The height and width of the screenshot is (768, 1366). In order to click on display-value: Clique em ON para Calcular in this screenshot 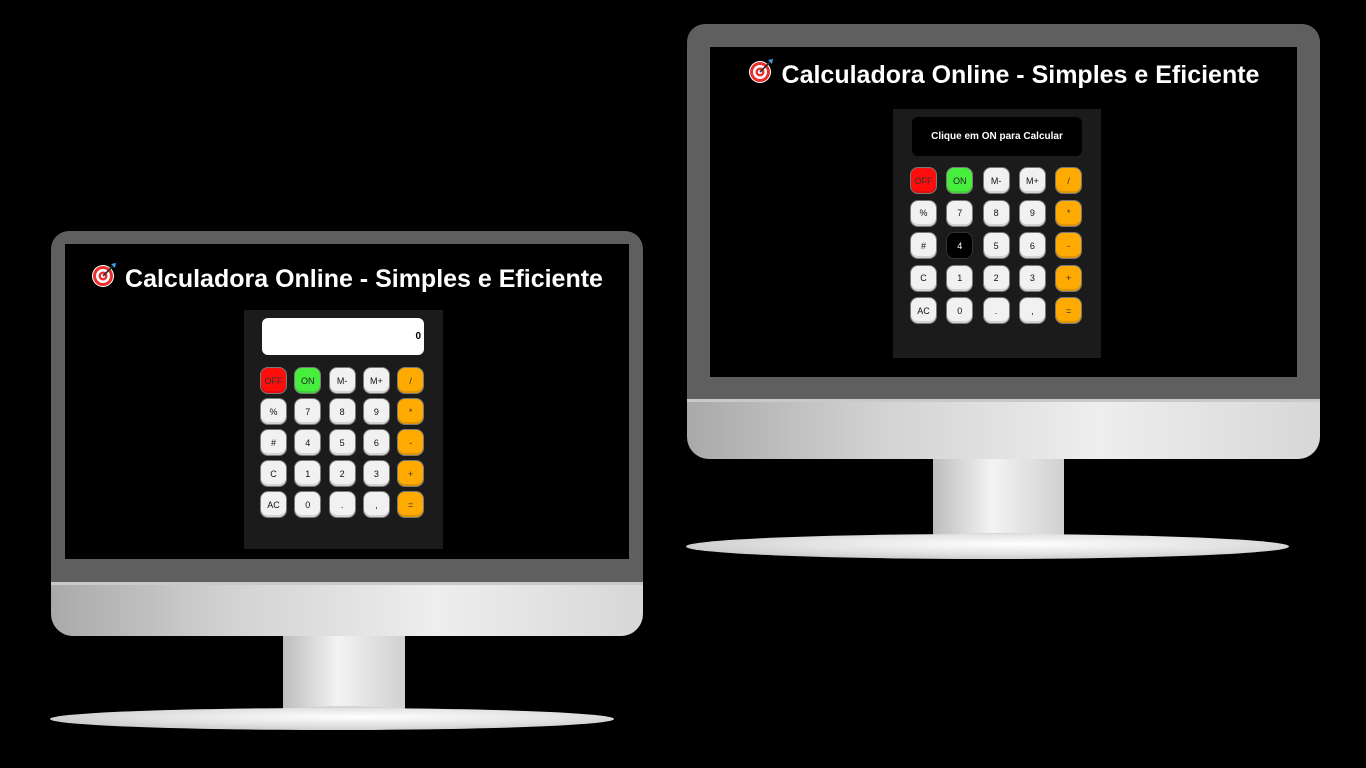, I will do `click(997, 136)`.